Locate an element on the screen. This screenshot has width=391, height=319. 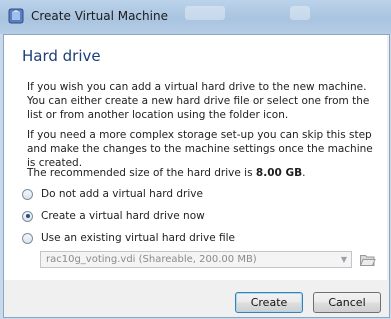
option-create-hard-drive: Create a virtual hard drive now is located at coordinates (113, 216).